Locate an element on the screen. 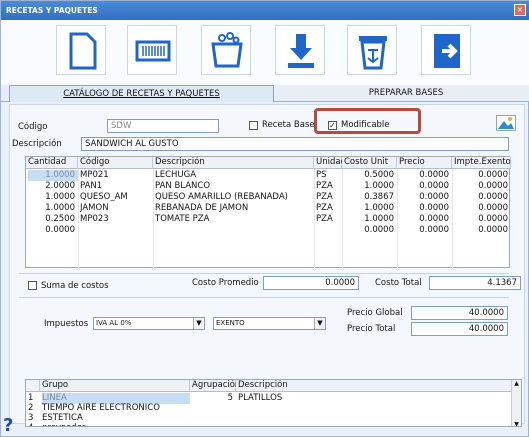 This screenshot has height=437, width=529. cell-codigo: JAMON is located at coordinates (116, 208).